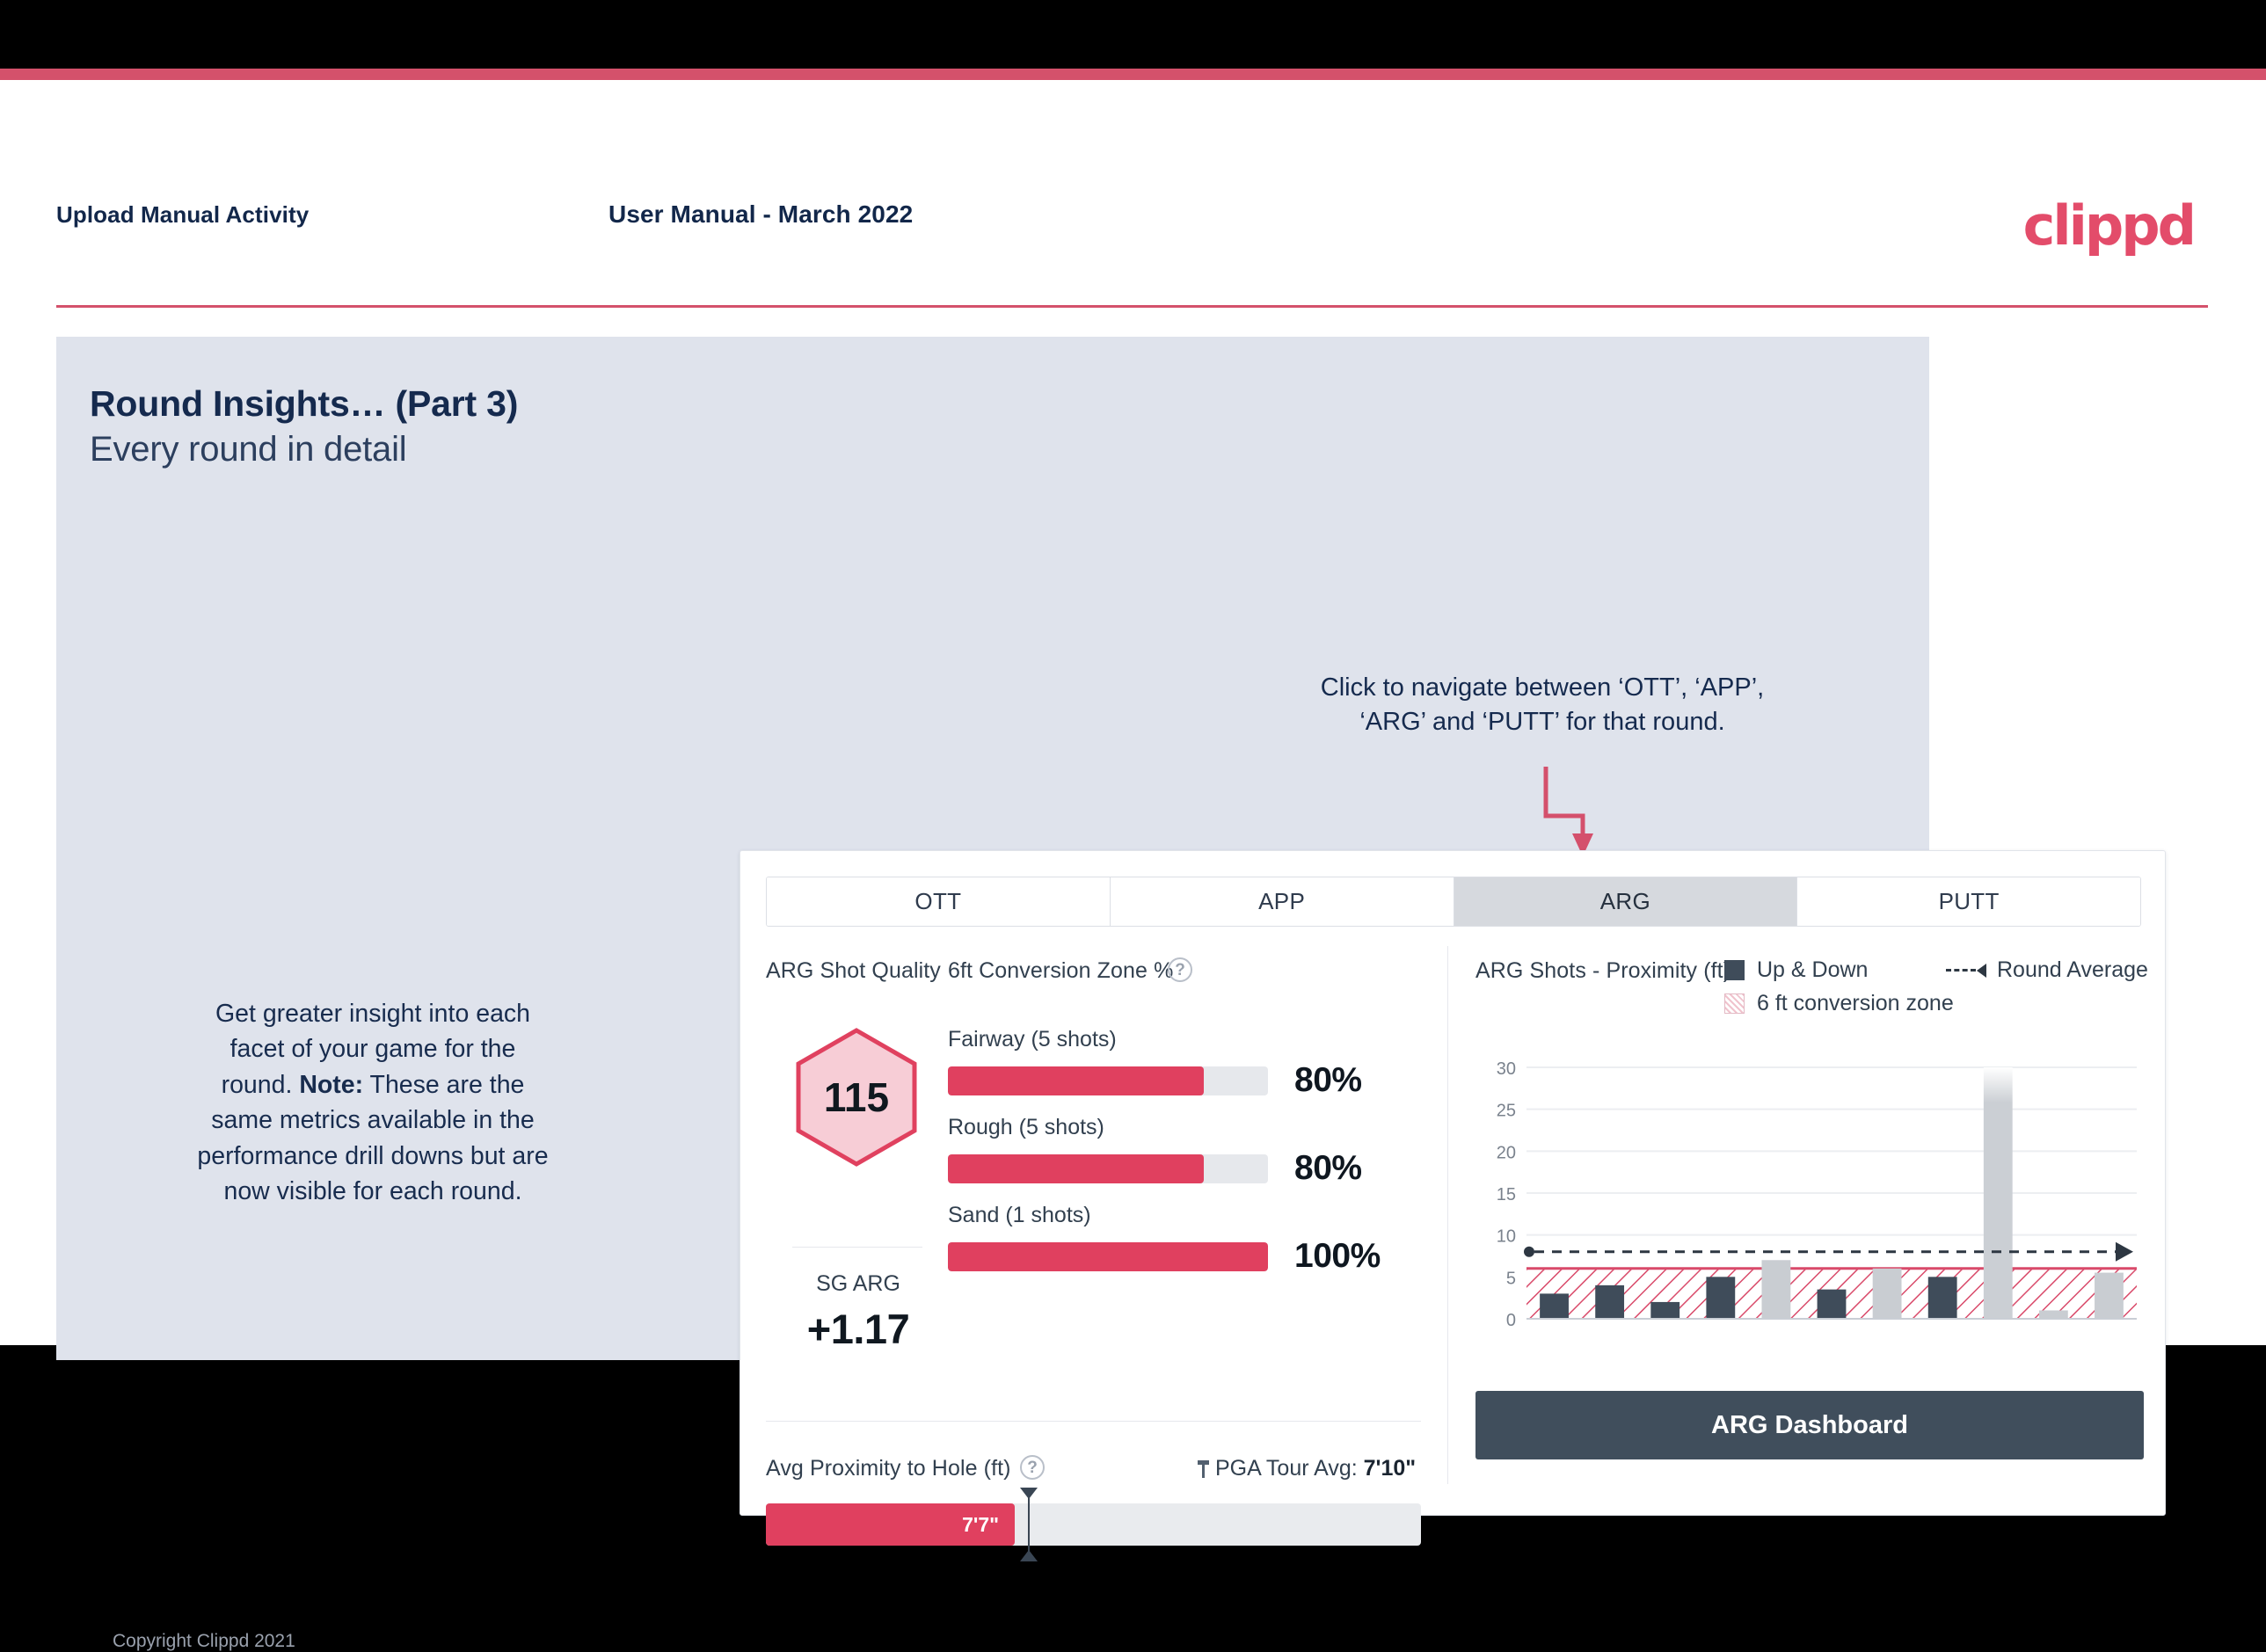  Describe the element at coordinates (1061, 971) in the screenshot. I see `conversion-zone-label: 6ft Conversion Zone %` at that location.